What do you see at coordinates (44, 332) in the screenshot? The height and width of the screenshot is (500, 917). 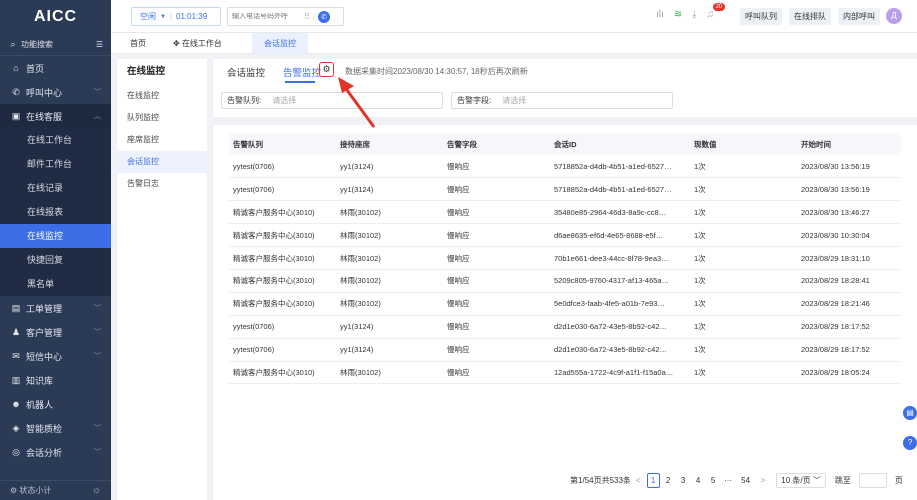 I see `sidebar-item-label: 客户管理` at bounding box center [44, 332].